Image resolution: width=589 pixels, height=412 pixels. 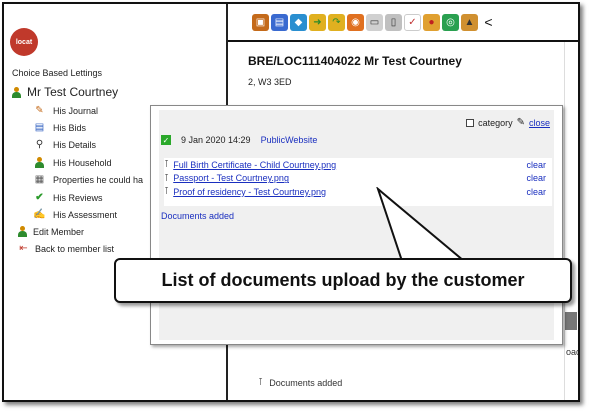 I want to click on member-name-label: Mr Test Courtney, so click(x=73, y=92).